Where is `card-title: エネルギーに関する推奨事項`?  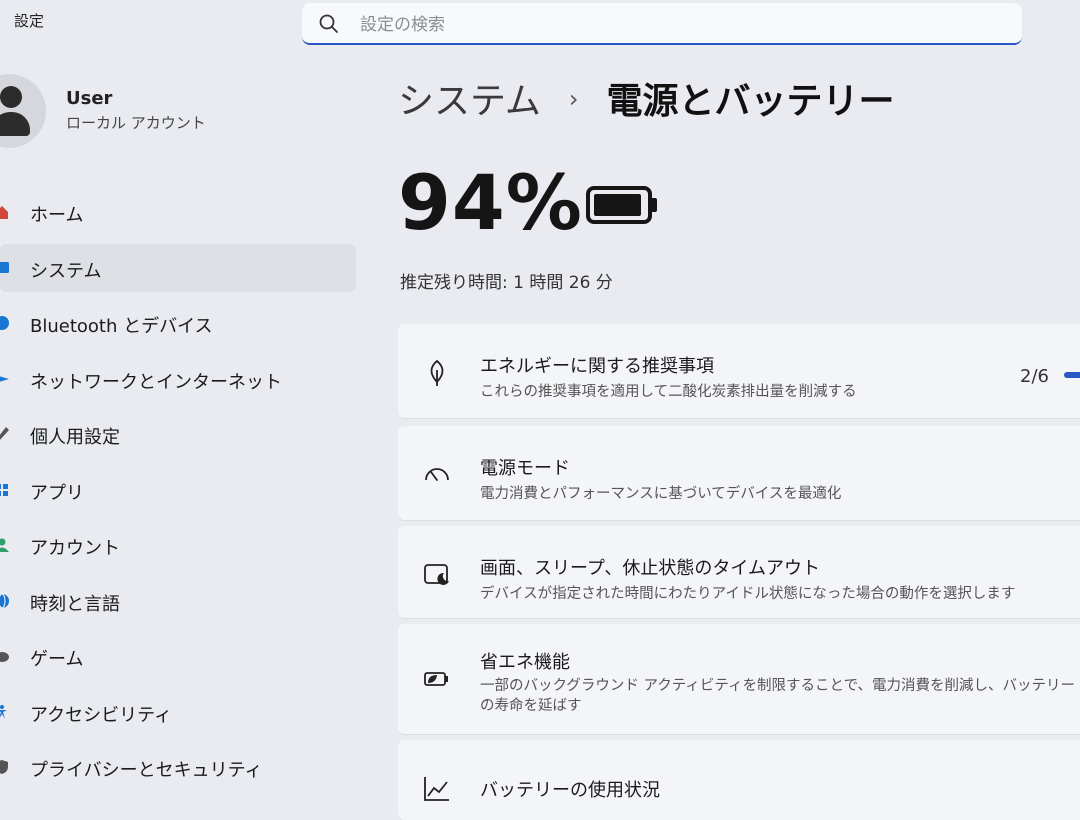
card-title: エネルギーに関する推奨事項 is located at coordinates (597, 366).